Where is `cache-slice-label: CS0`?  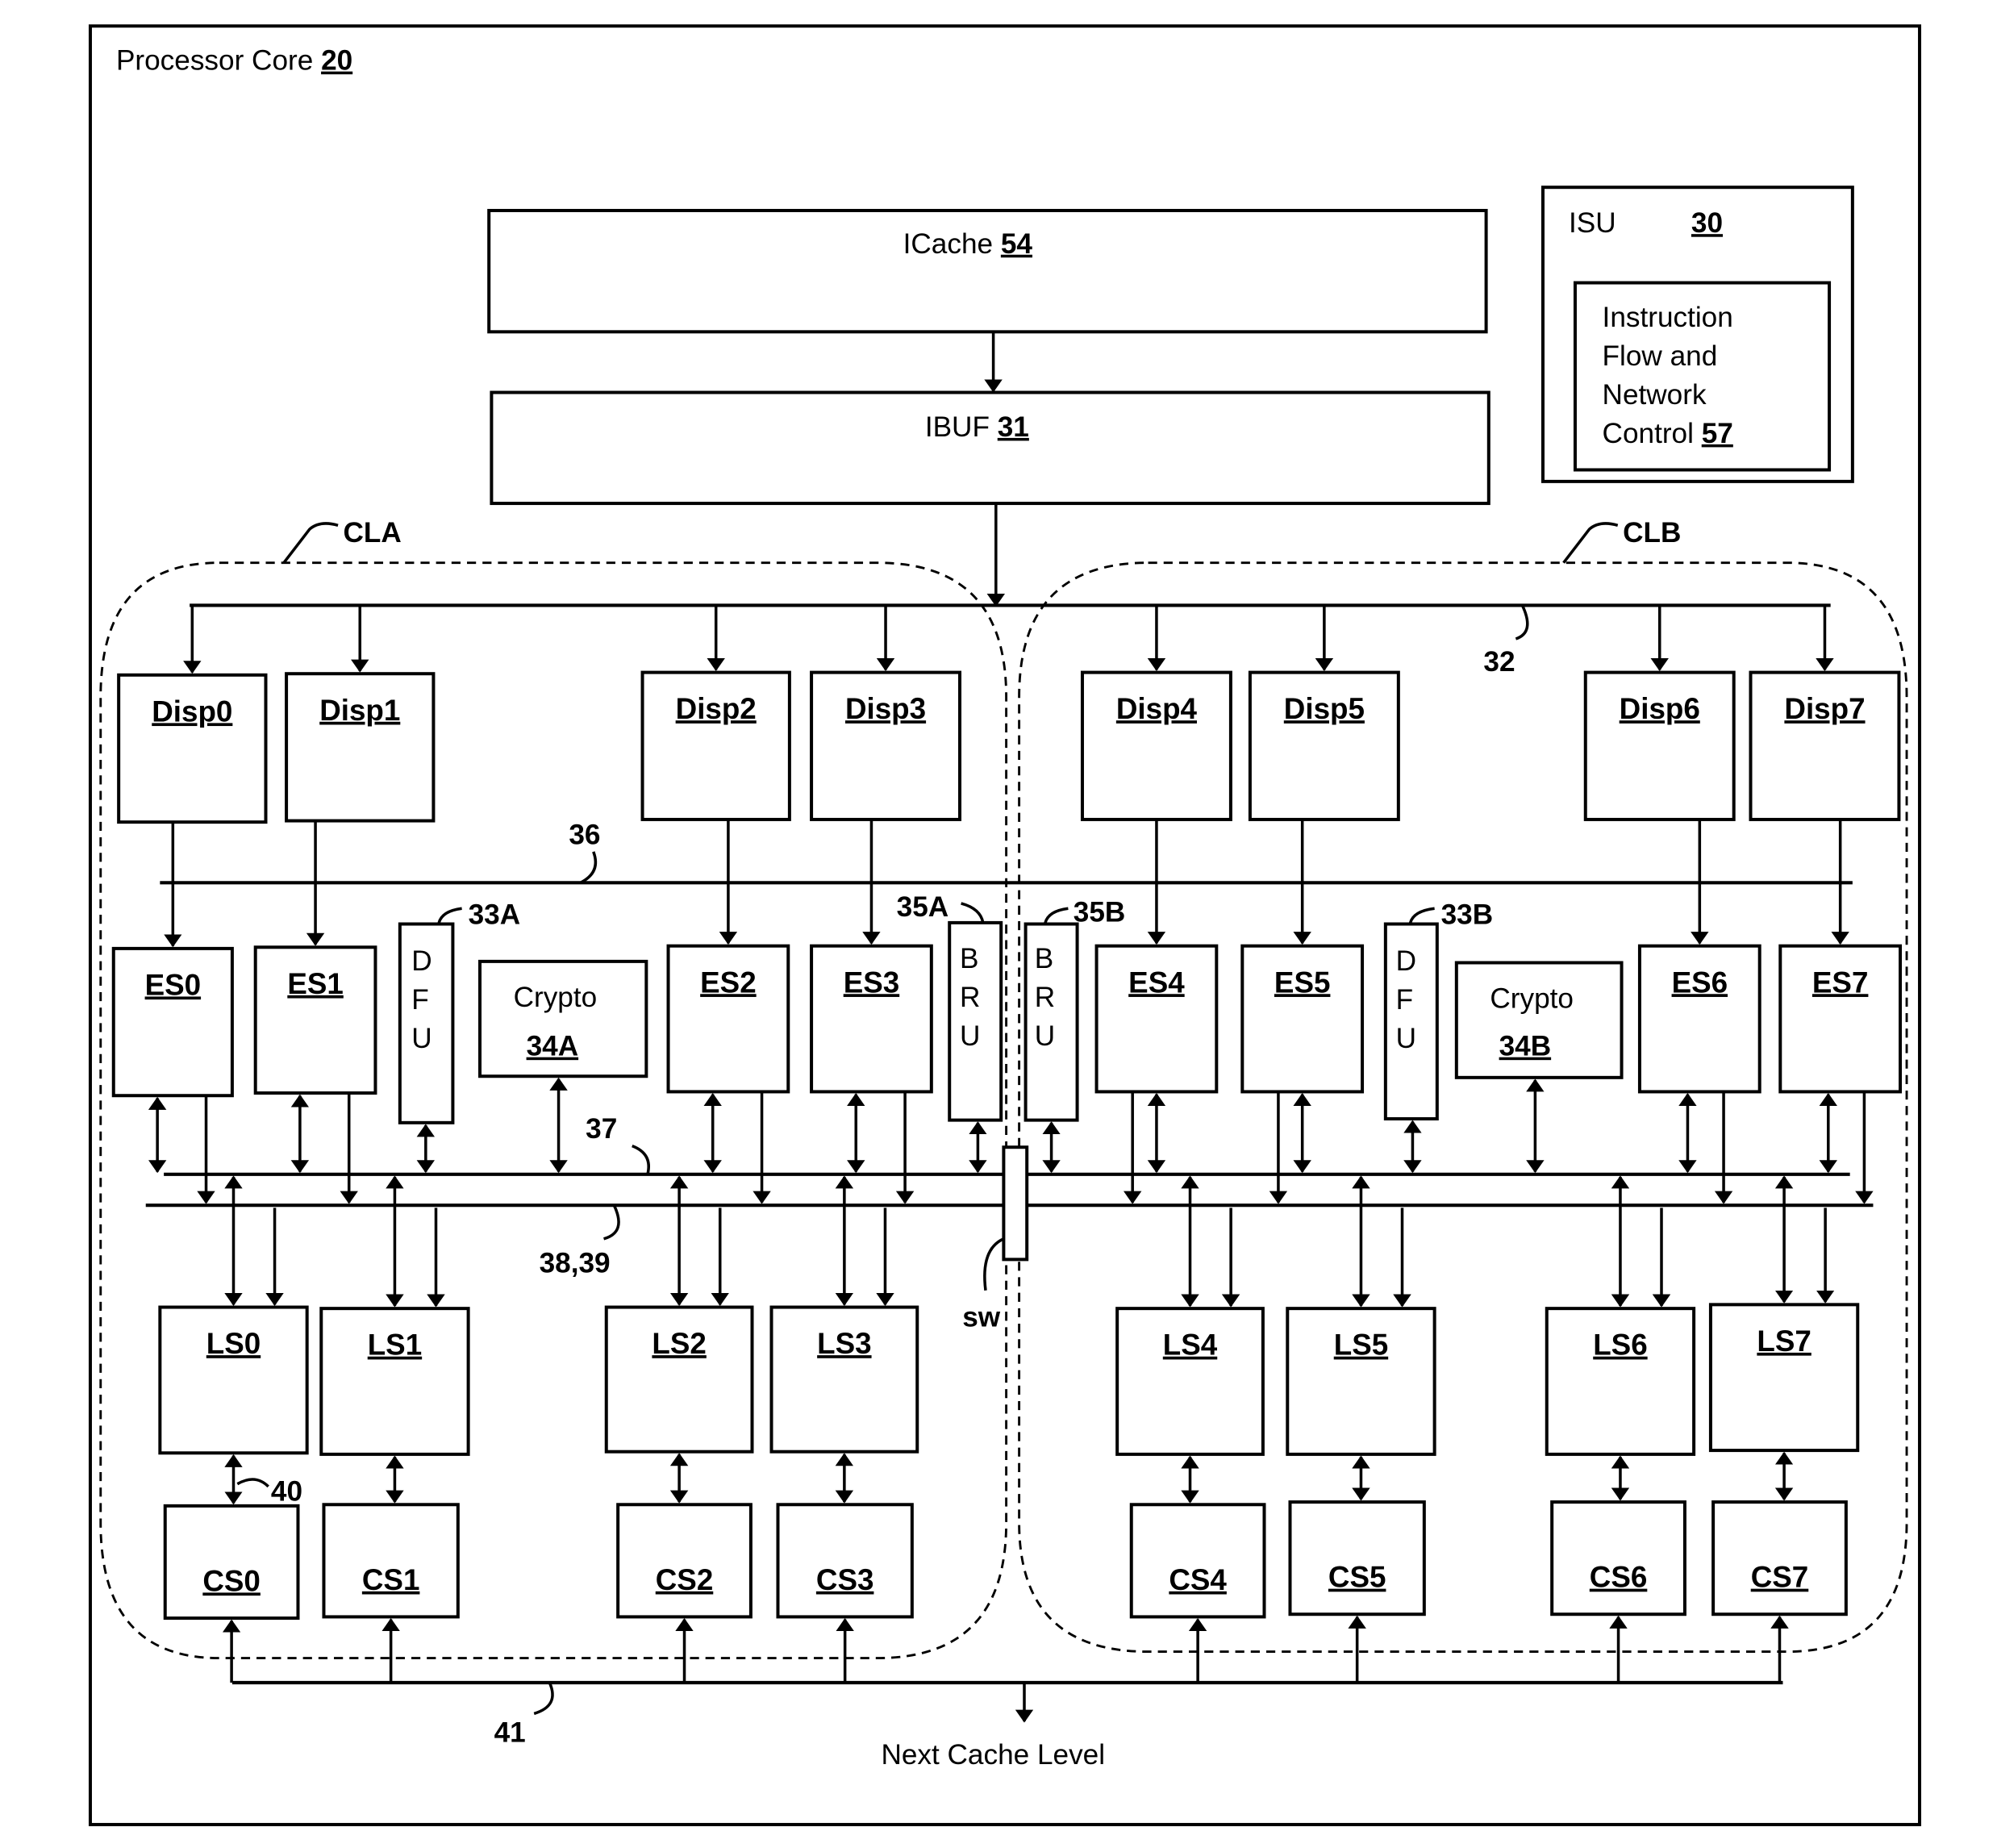
cache-slice-label: CS0 is located at coordinates (231, 1580).